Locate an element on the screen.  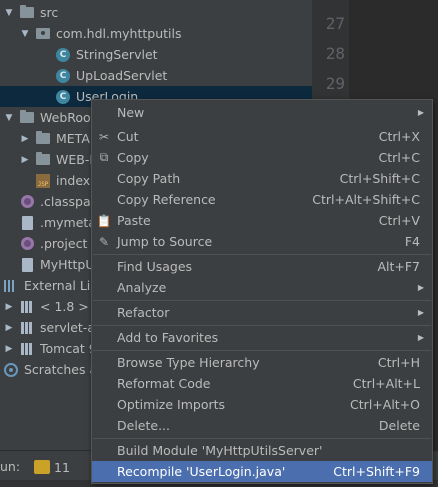
menu-item-recompile: Recompile 'UserLogin.java' Ctrl+Shift+F9 is located at coordinates (262, 471).